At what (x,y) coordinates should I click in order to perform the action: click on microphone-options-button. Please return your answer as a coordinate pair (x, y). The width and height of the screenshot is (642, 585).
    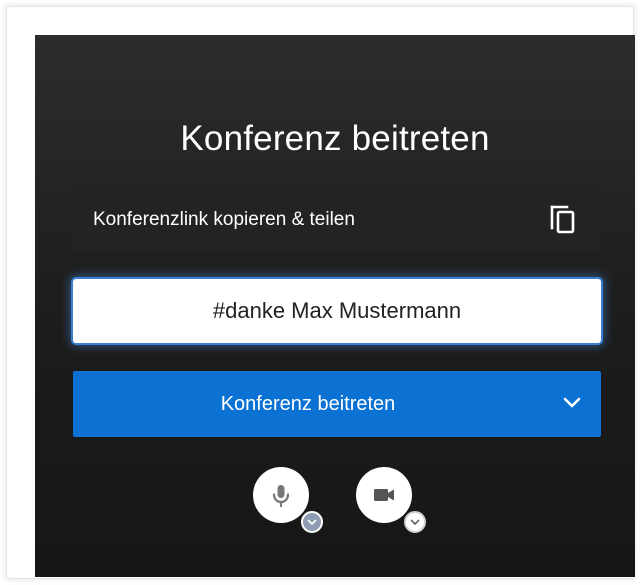
    Looking at the image, I should click on (312, 522).